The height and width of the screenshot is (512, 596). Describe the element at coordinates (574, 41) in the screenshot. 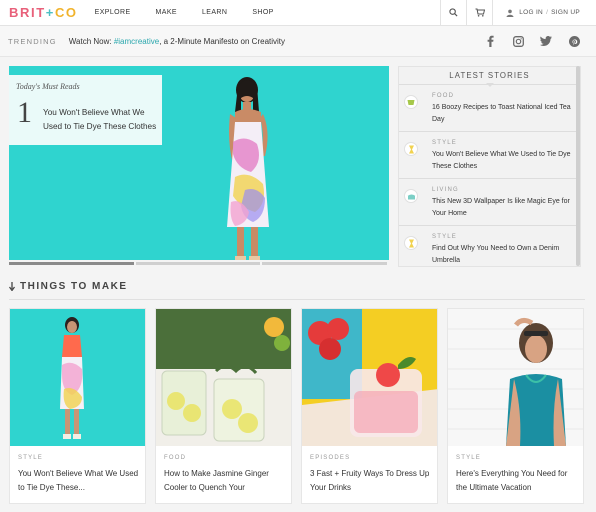

I see `pinterest-icon` at that location.